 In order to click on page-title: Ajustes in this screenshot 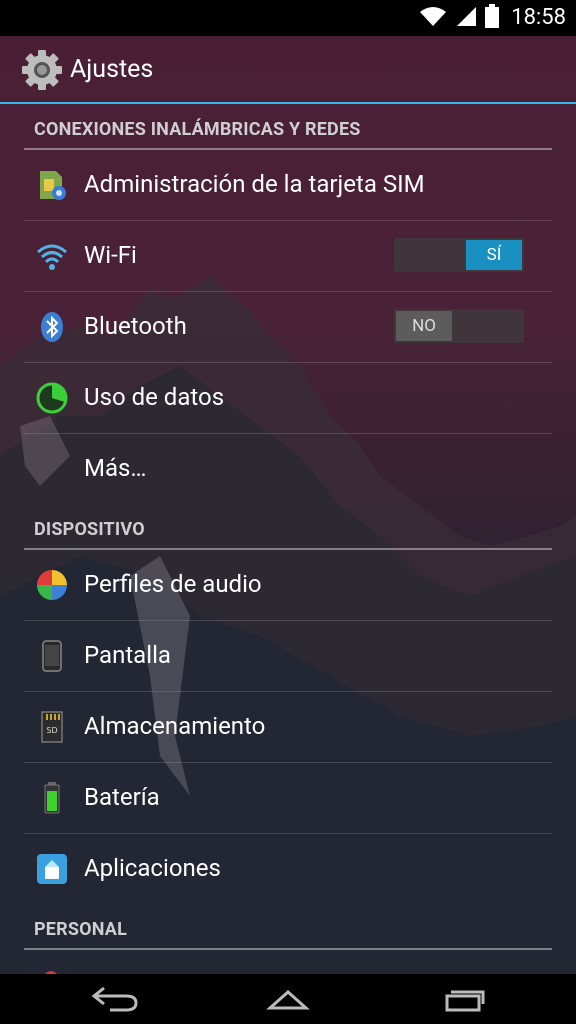, I will do `click(112, 69)`.